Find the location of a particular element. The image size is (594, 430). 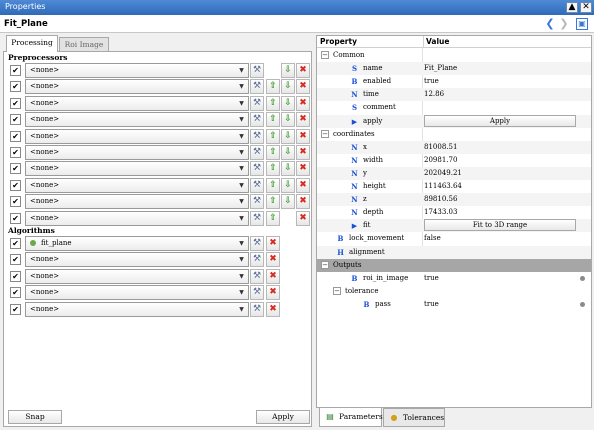

apply-button: Apply is located at coordinates (283, 417).